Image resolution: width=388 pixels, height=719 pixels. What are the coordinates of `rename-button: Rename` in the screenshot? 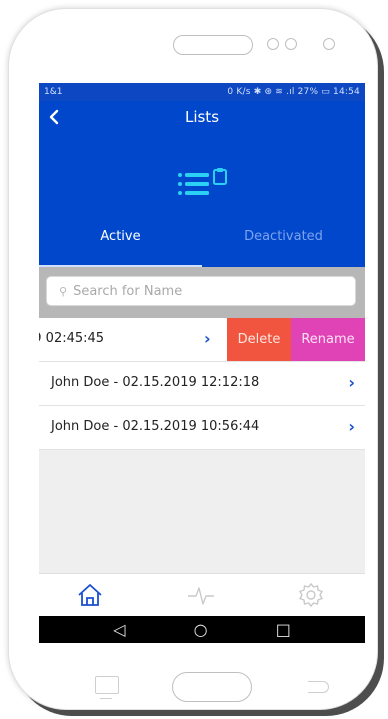 It's located at (328, 339).